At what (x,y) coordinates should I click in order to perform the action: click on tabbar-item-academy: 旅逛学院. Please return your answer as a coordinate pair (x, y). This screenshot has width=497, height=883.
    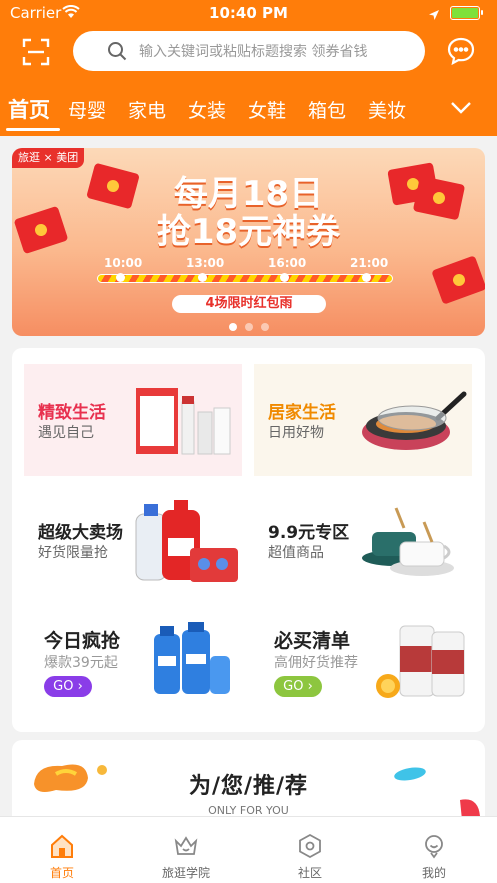
    Looking at the image, I should click on (186, 850).